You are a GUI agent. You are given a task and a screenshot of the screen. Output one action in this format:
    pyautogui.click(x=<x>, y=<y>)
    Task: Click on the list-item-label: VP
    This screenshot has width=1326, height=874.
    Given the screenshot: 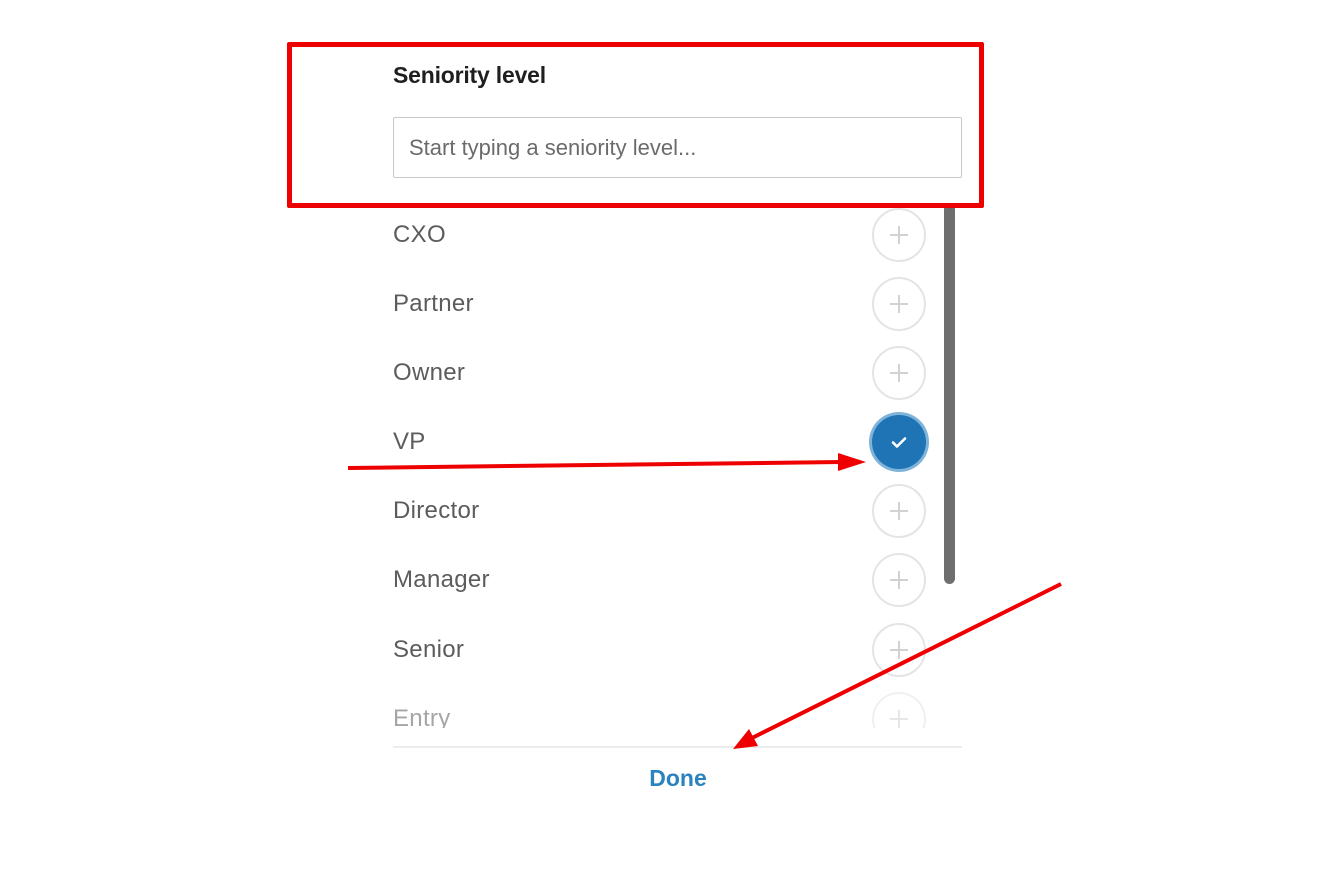 What is the action you would take?
    pyautogui.click(x=409, y=441)
    